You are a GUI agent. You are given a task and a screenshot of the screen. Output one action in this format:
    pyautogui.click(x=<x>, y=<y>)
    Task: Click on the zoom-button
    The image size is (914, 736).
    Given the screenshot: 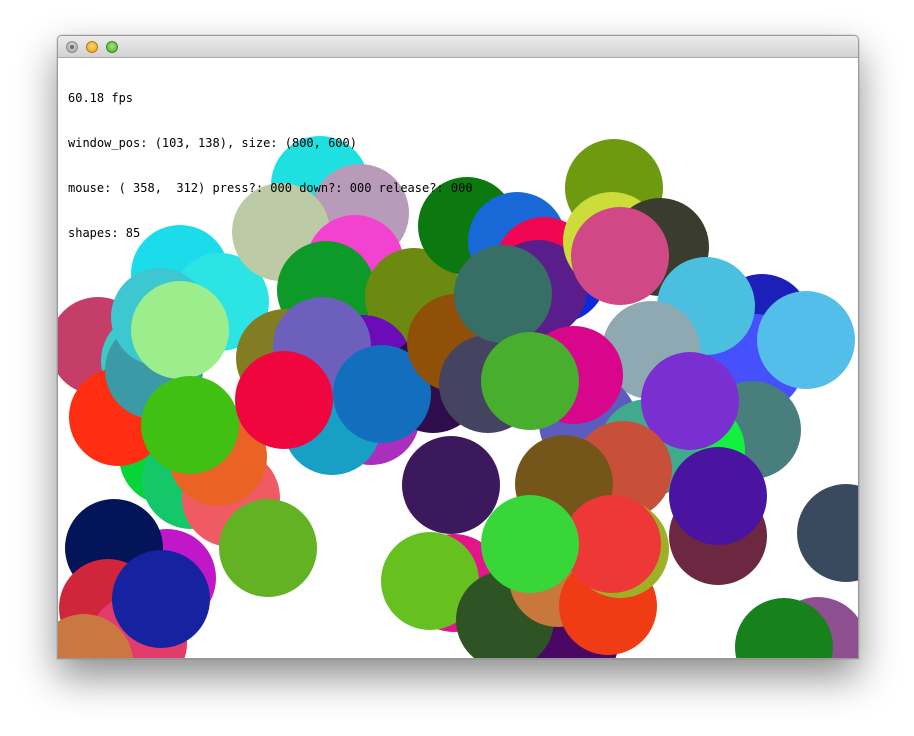 What is the action you would take?
    pyautogui.click(x=112, y=47)
    